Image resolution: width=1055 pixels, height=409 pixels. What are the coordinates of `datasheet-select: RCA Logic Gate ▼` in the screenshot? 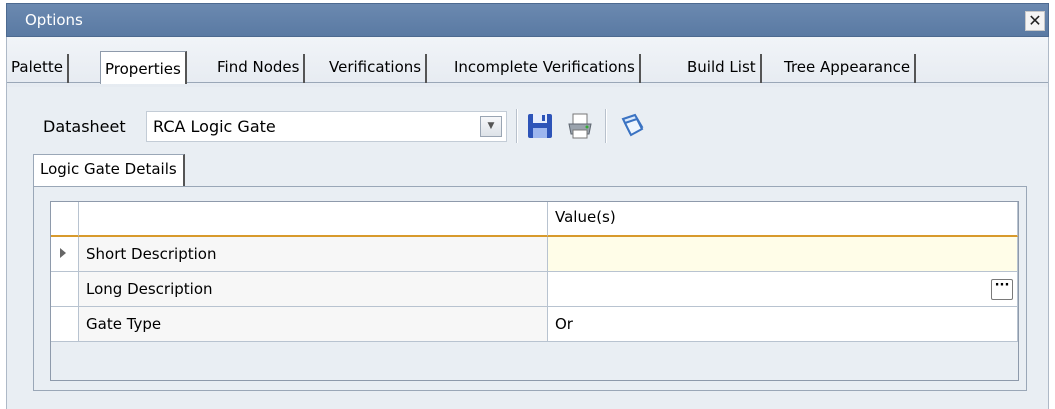 It's located at (326, 126).